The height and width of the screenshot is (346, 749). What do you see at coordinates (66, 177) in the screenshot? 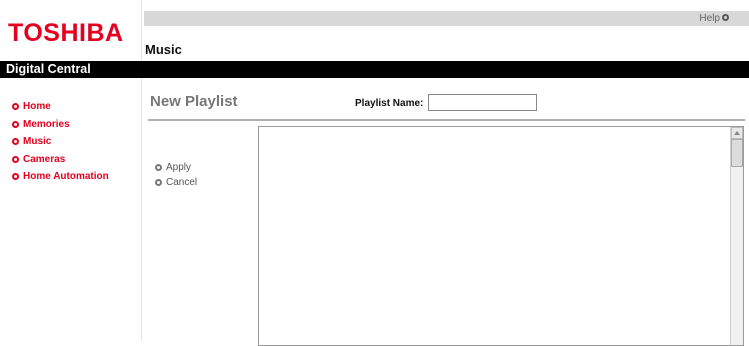
I see `sidebar-item-label: Home Automation` at bounding box center [66, 177].